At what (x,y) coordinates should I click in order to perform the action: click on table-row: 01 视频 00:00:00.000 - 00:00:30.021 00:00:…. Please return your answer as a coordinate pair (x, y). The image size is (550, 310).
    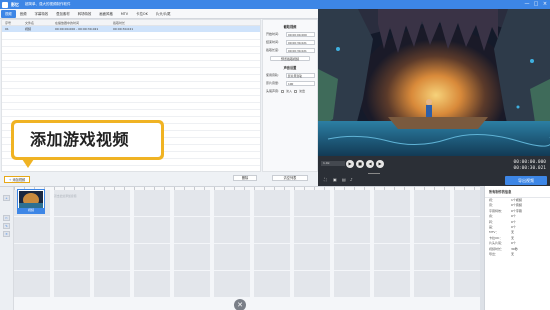
    Looking at the image, I should click on (131, 29).